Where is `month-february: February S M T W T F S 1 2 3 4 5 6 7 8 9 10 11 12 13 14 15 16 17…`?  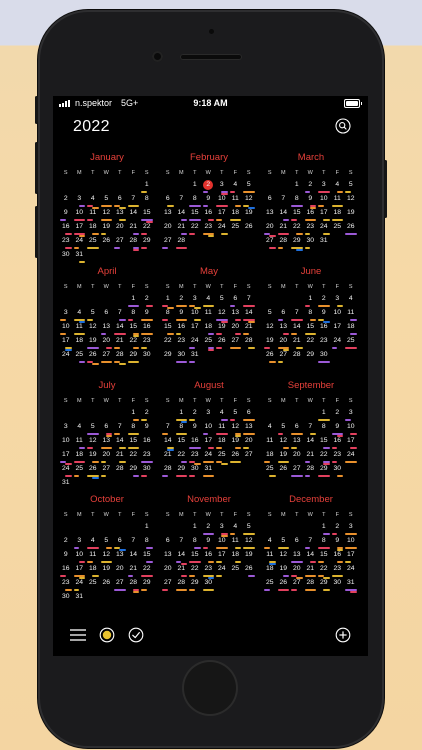
month-february: February S M T W T F S 1 2 3 4 5 6 7 8 9 10 11 12 13 14 15 16 17… is located at coordinates (209, 200).